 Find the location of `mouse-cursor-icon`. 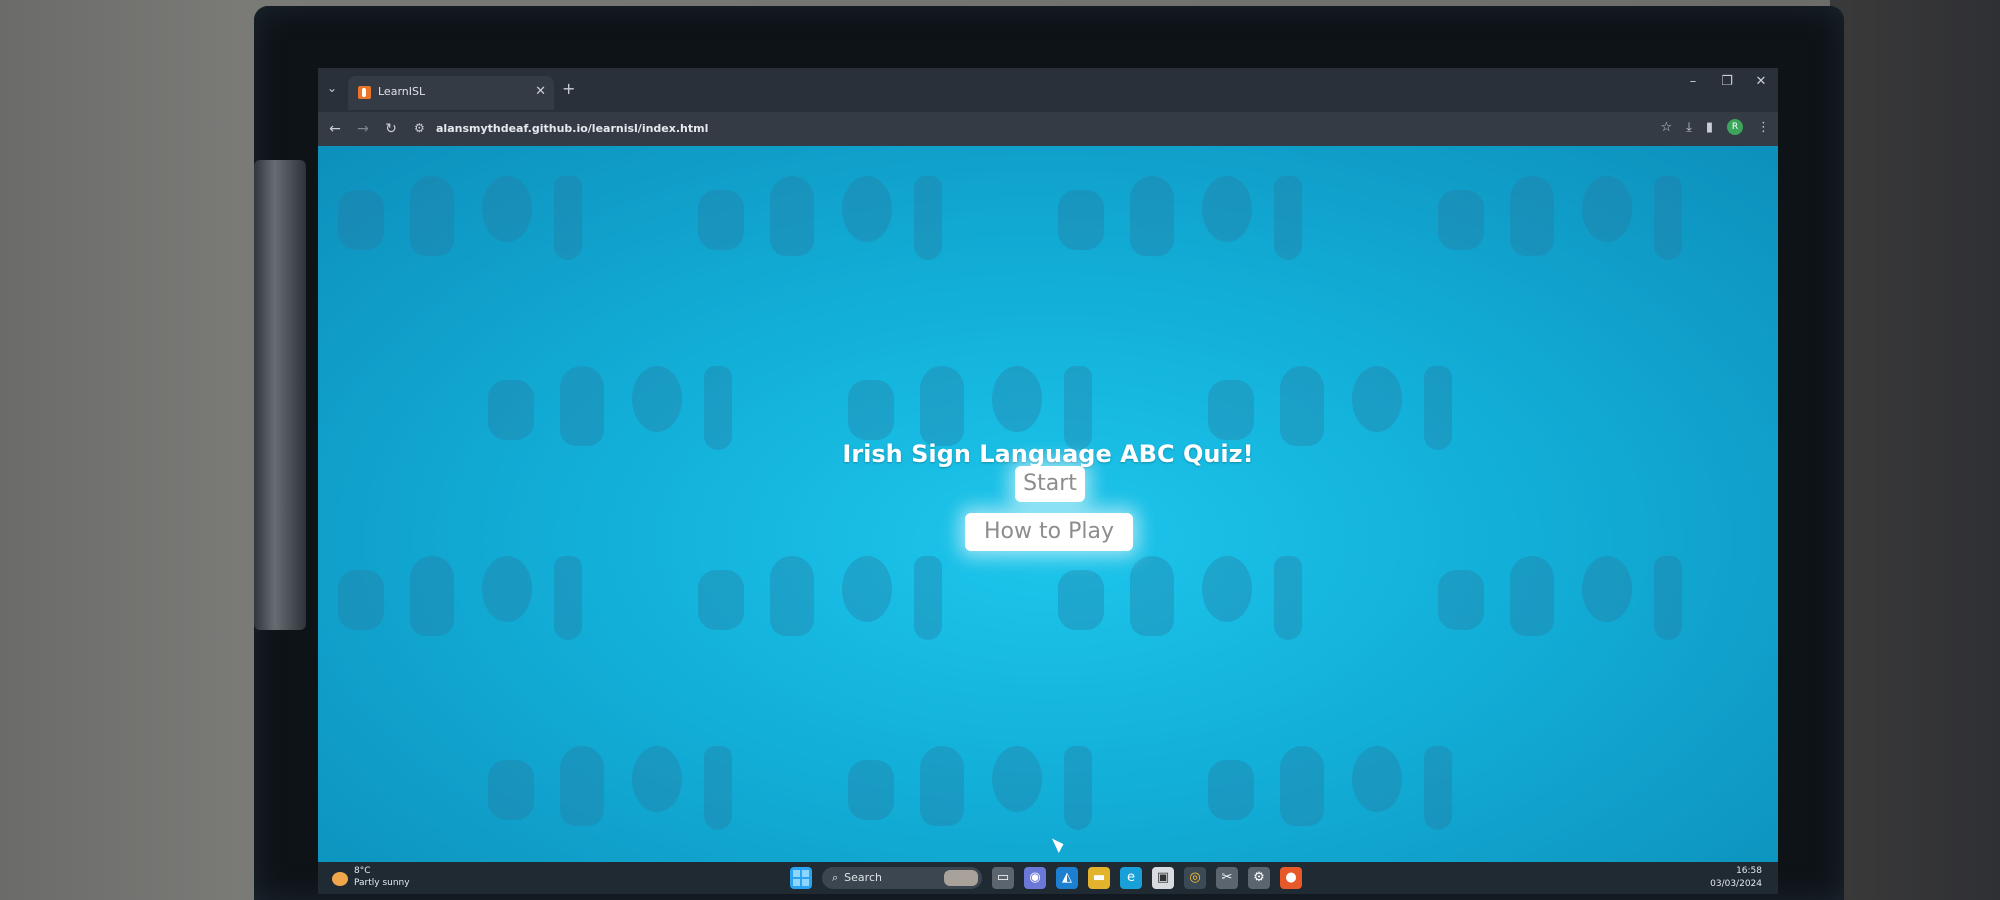

mouse-cursor-icon is located at coordinates (1059, 844).